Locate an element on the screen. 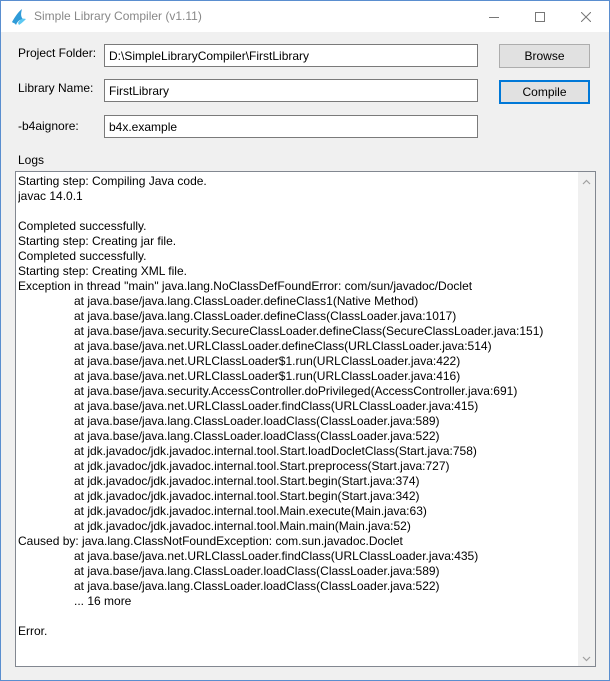 Image resolution: width=610 pixels, height=681 pixels. log-line: Starting step: Creating jar file. is located at coordinates (97, 241).